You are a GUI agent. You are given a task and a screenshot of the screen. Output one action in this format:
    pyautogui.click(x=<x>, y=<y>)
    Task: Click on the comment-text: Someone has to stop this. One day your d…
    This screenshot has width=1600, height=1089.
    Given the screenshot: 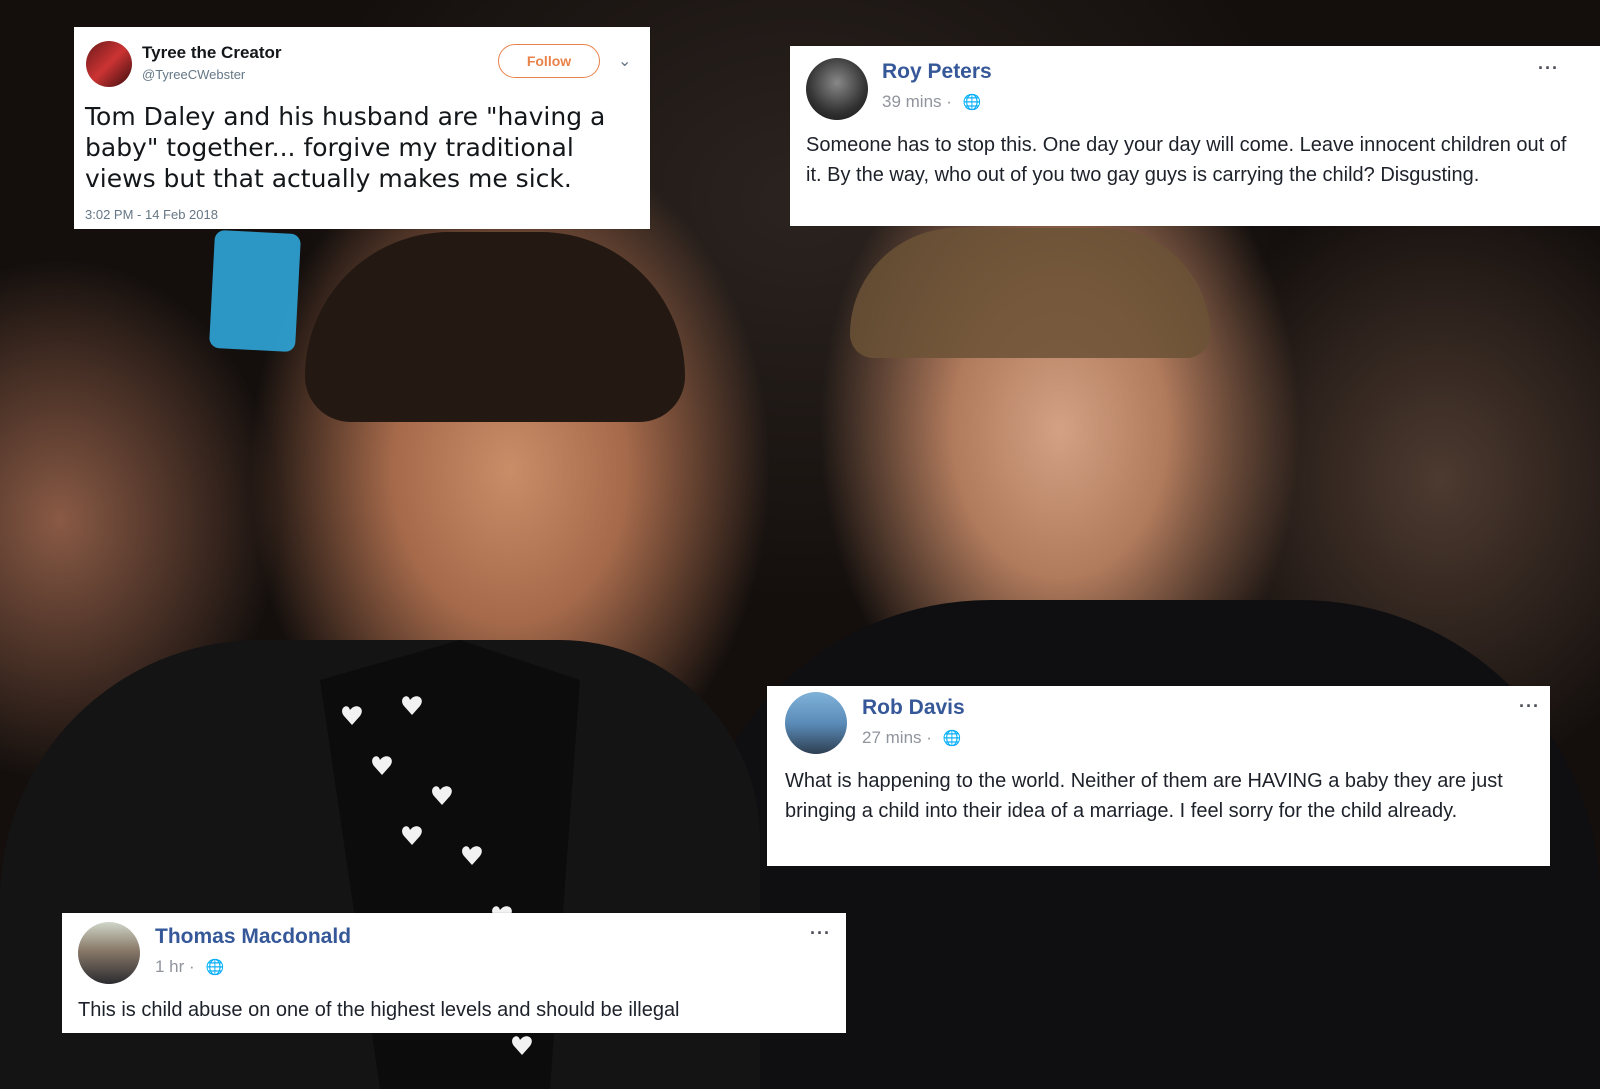 What is the action you would take?
    pyautogui.click(x=1186, y=160)
    